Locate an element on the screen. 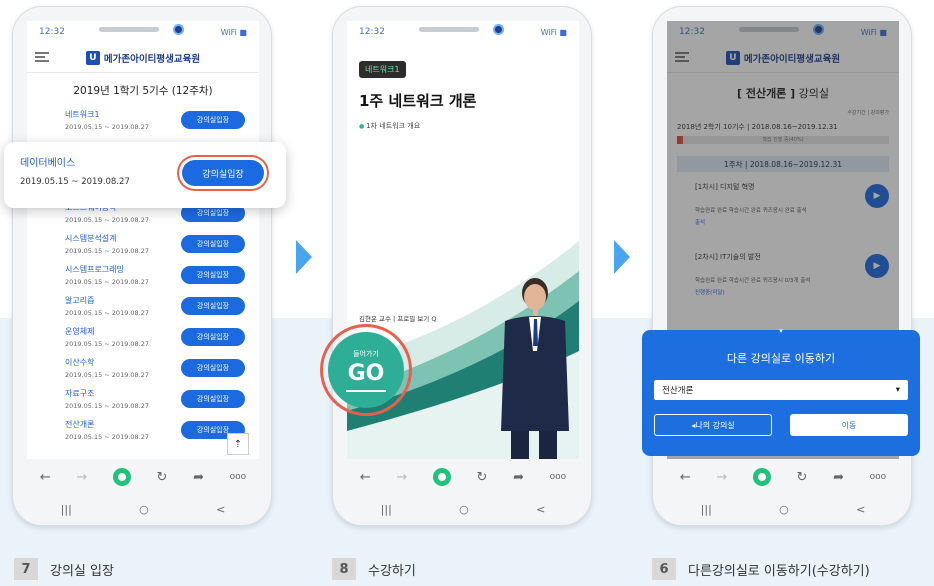  course-info: 이산수학 2019.05.15 ~ 2019.08.27 is located at coordinates (107, 368).